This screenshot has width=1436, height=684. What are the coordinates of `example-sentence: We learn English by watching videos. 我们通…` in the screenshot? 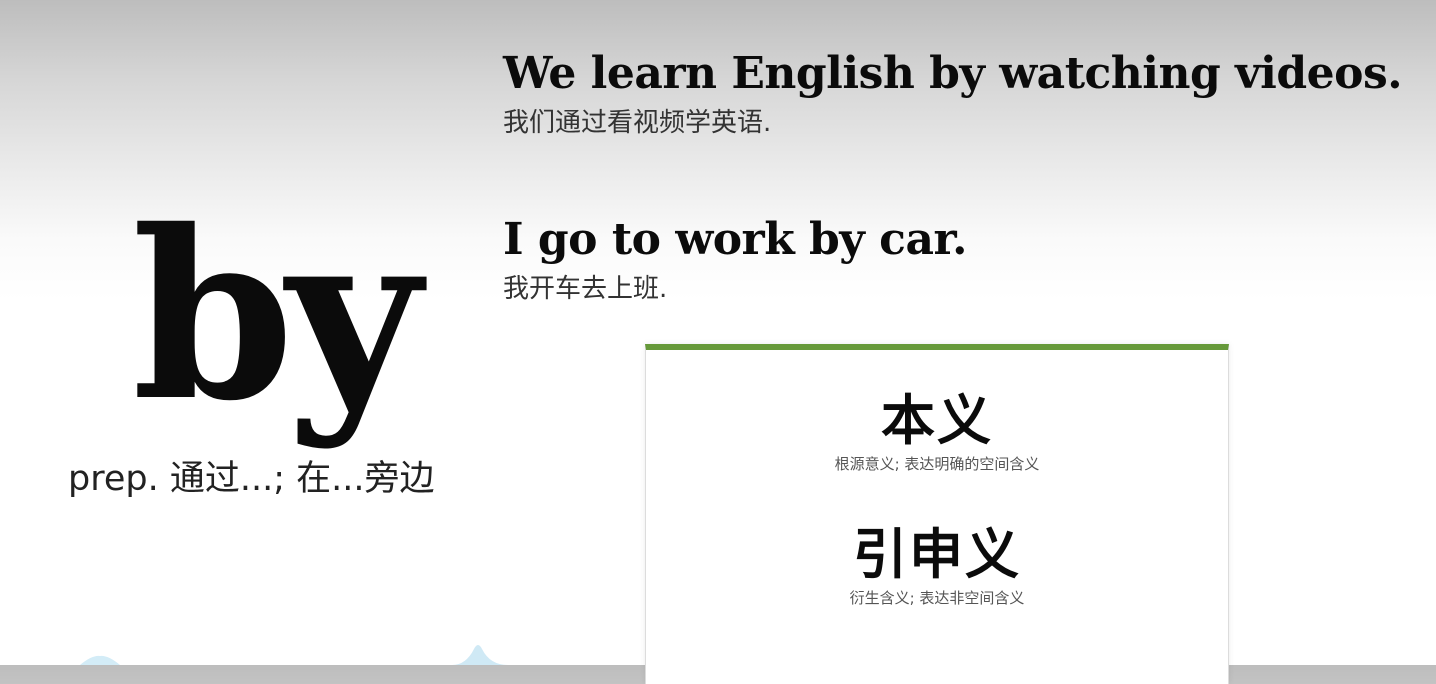 It's located at (953, 94).